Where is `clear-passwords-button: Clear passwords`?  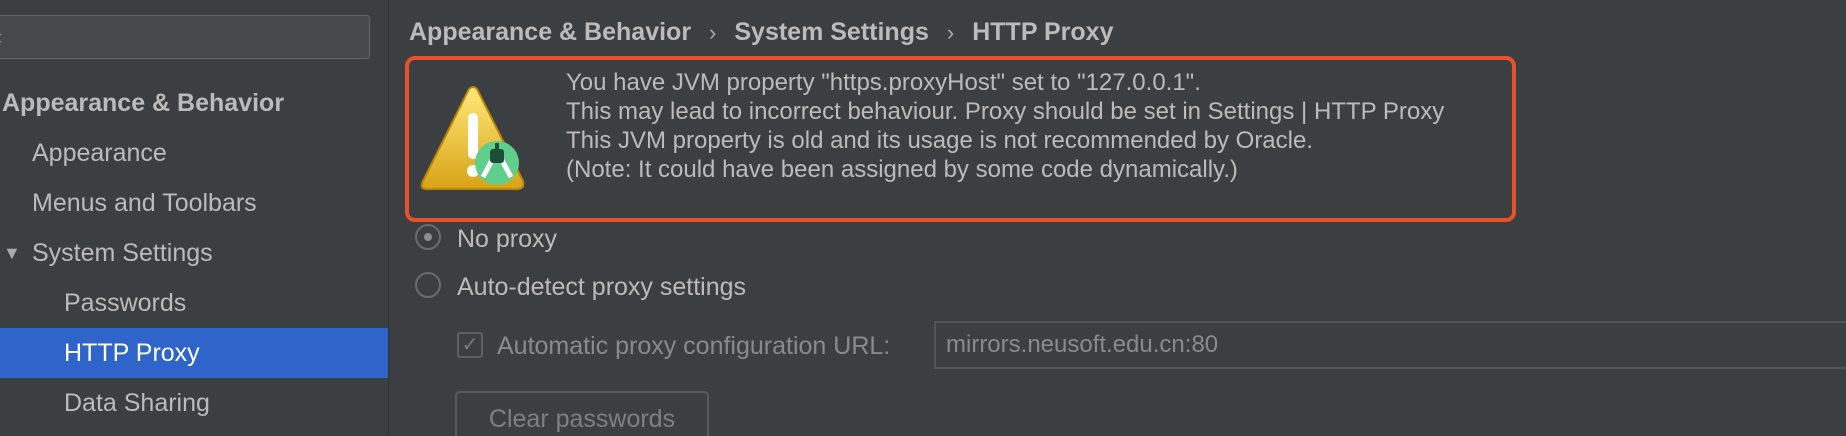
clear-passwords-button: Clear passwords is located at coordinates (582, 413).